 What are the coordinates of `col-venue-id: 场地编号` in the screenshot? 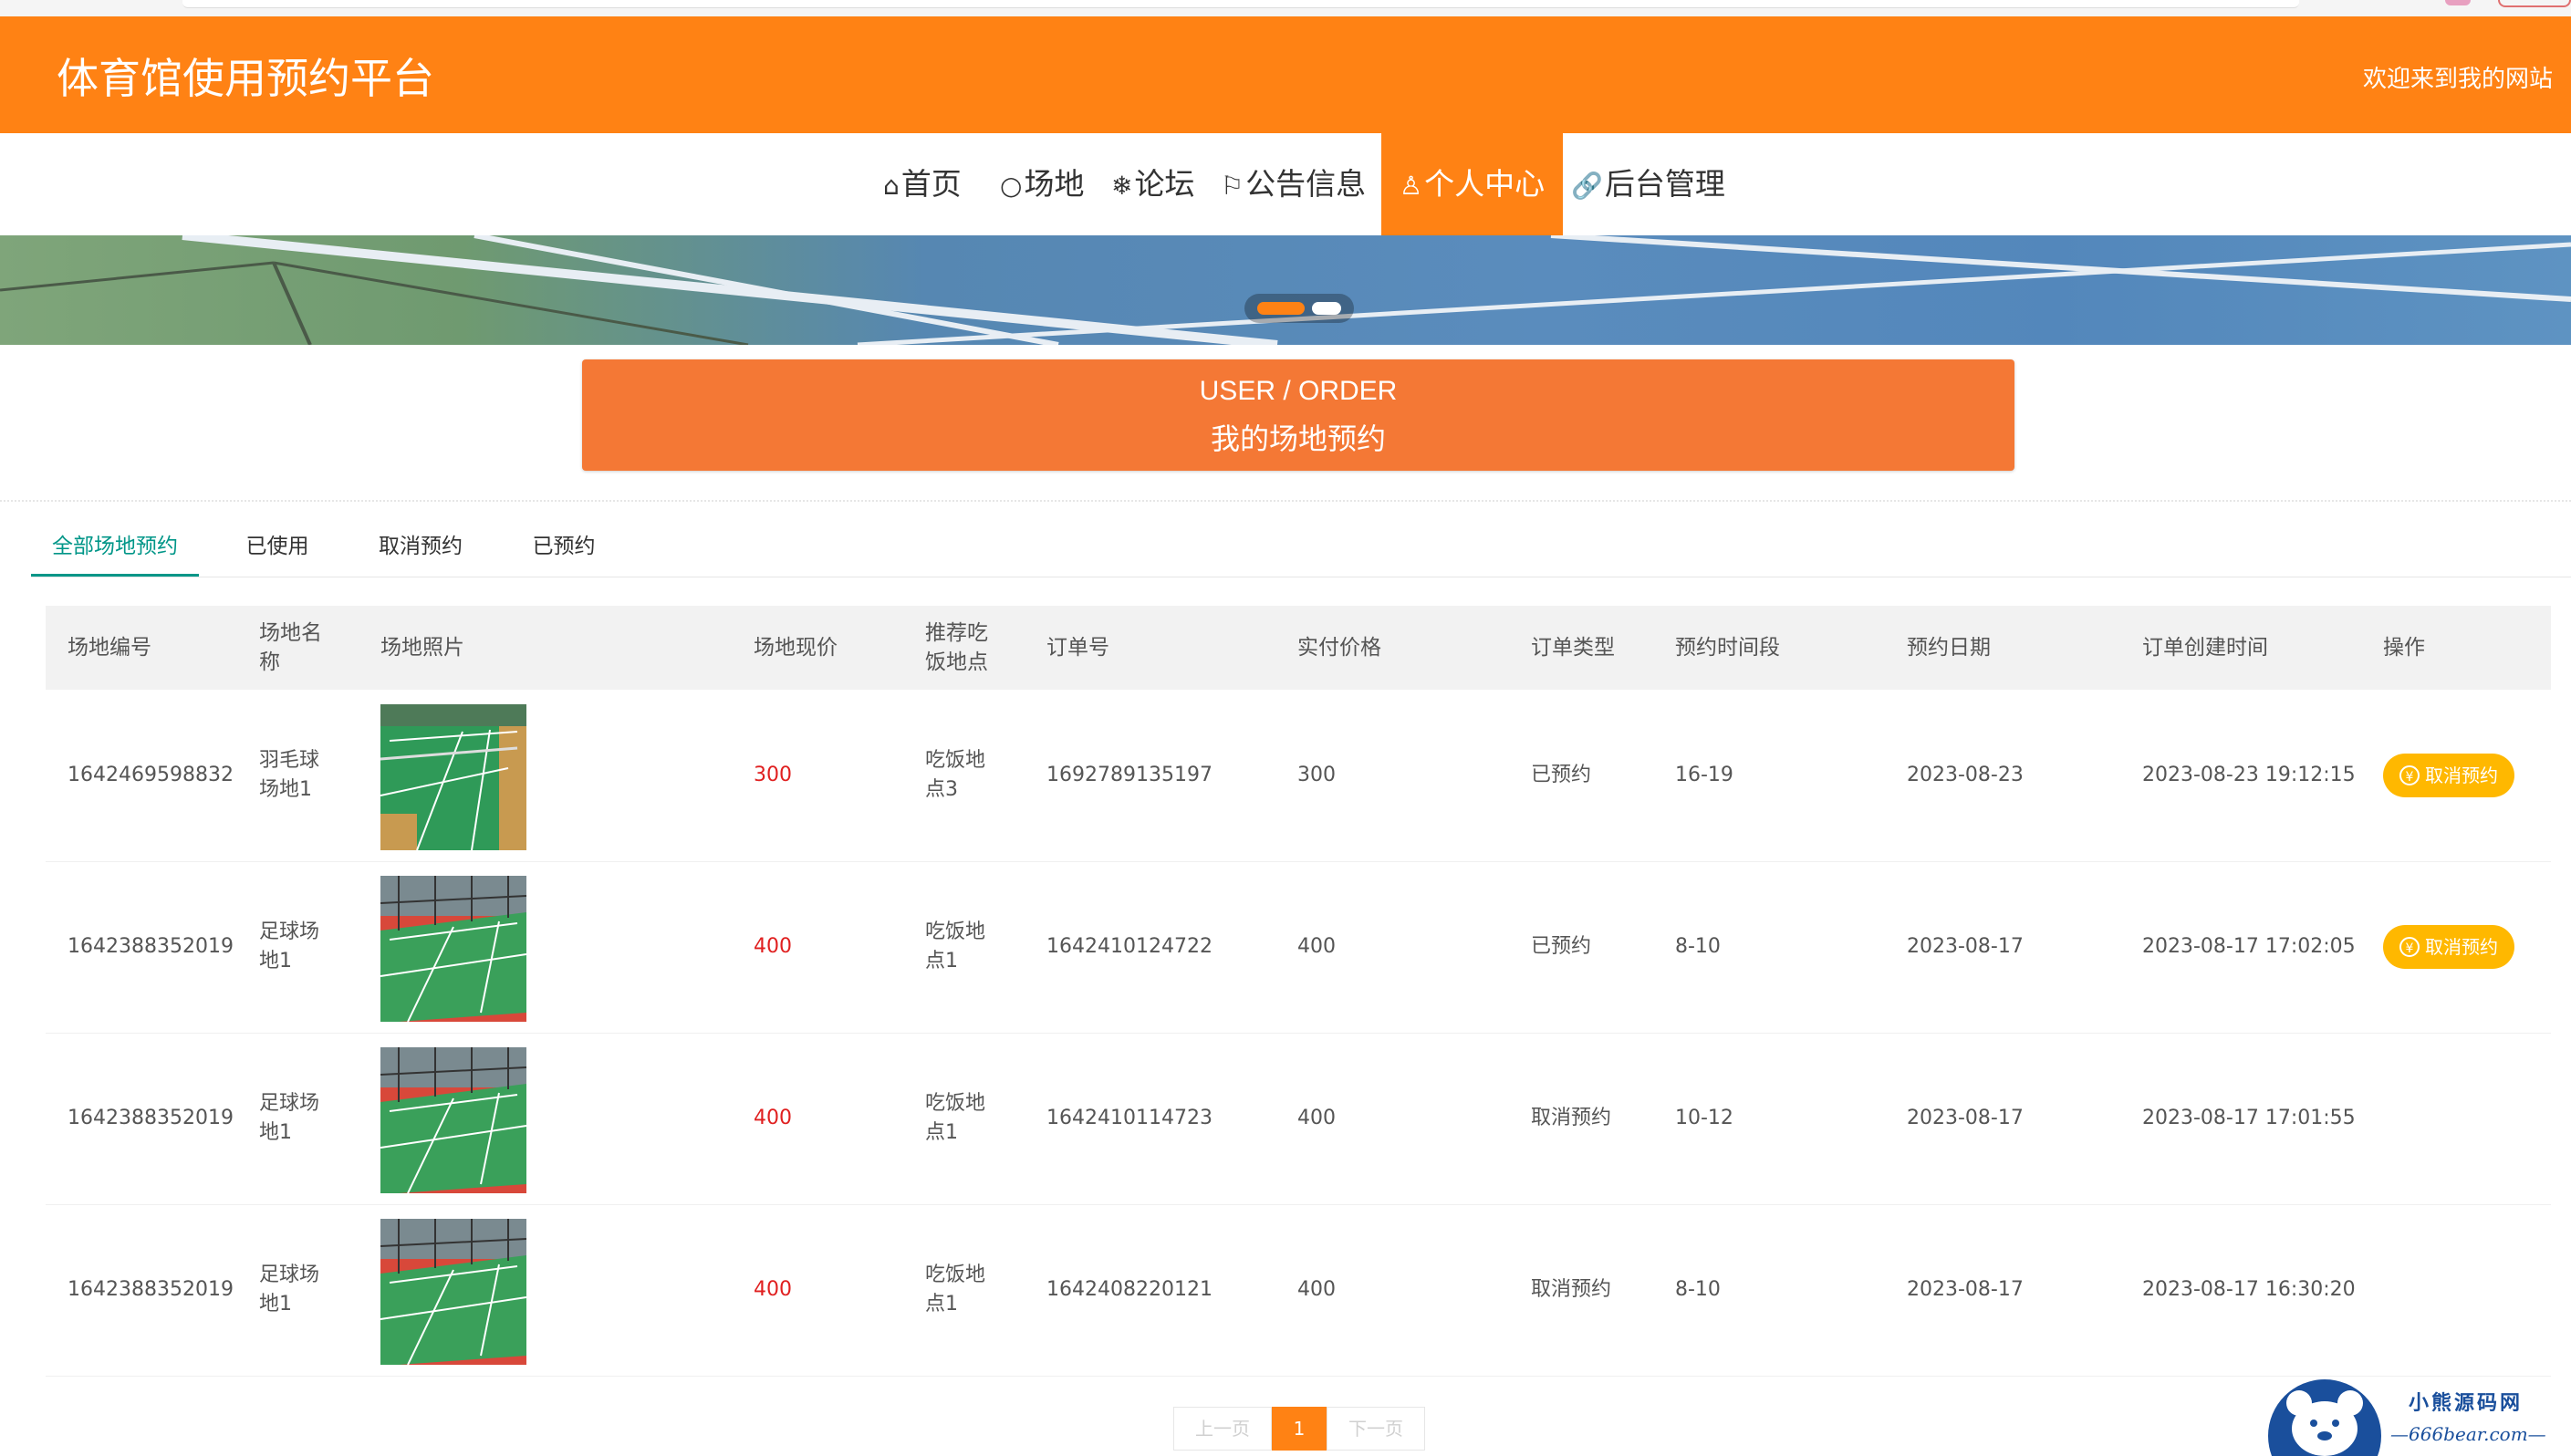 It's located at (110, 648).